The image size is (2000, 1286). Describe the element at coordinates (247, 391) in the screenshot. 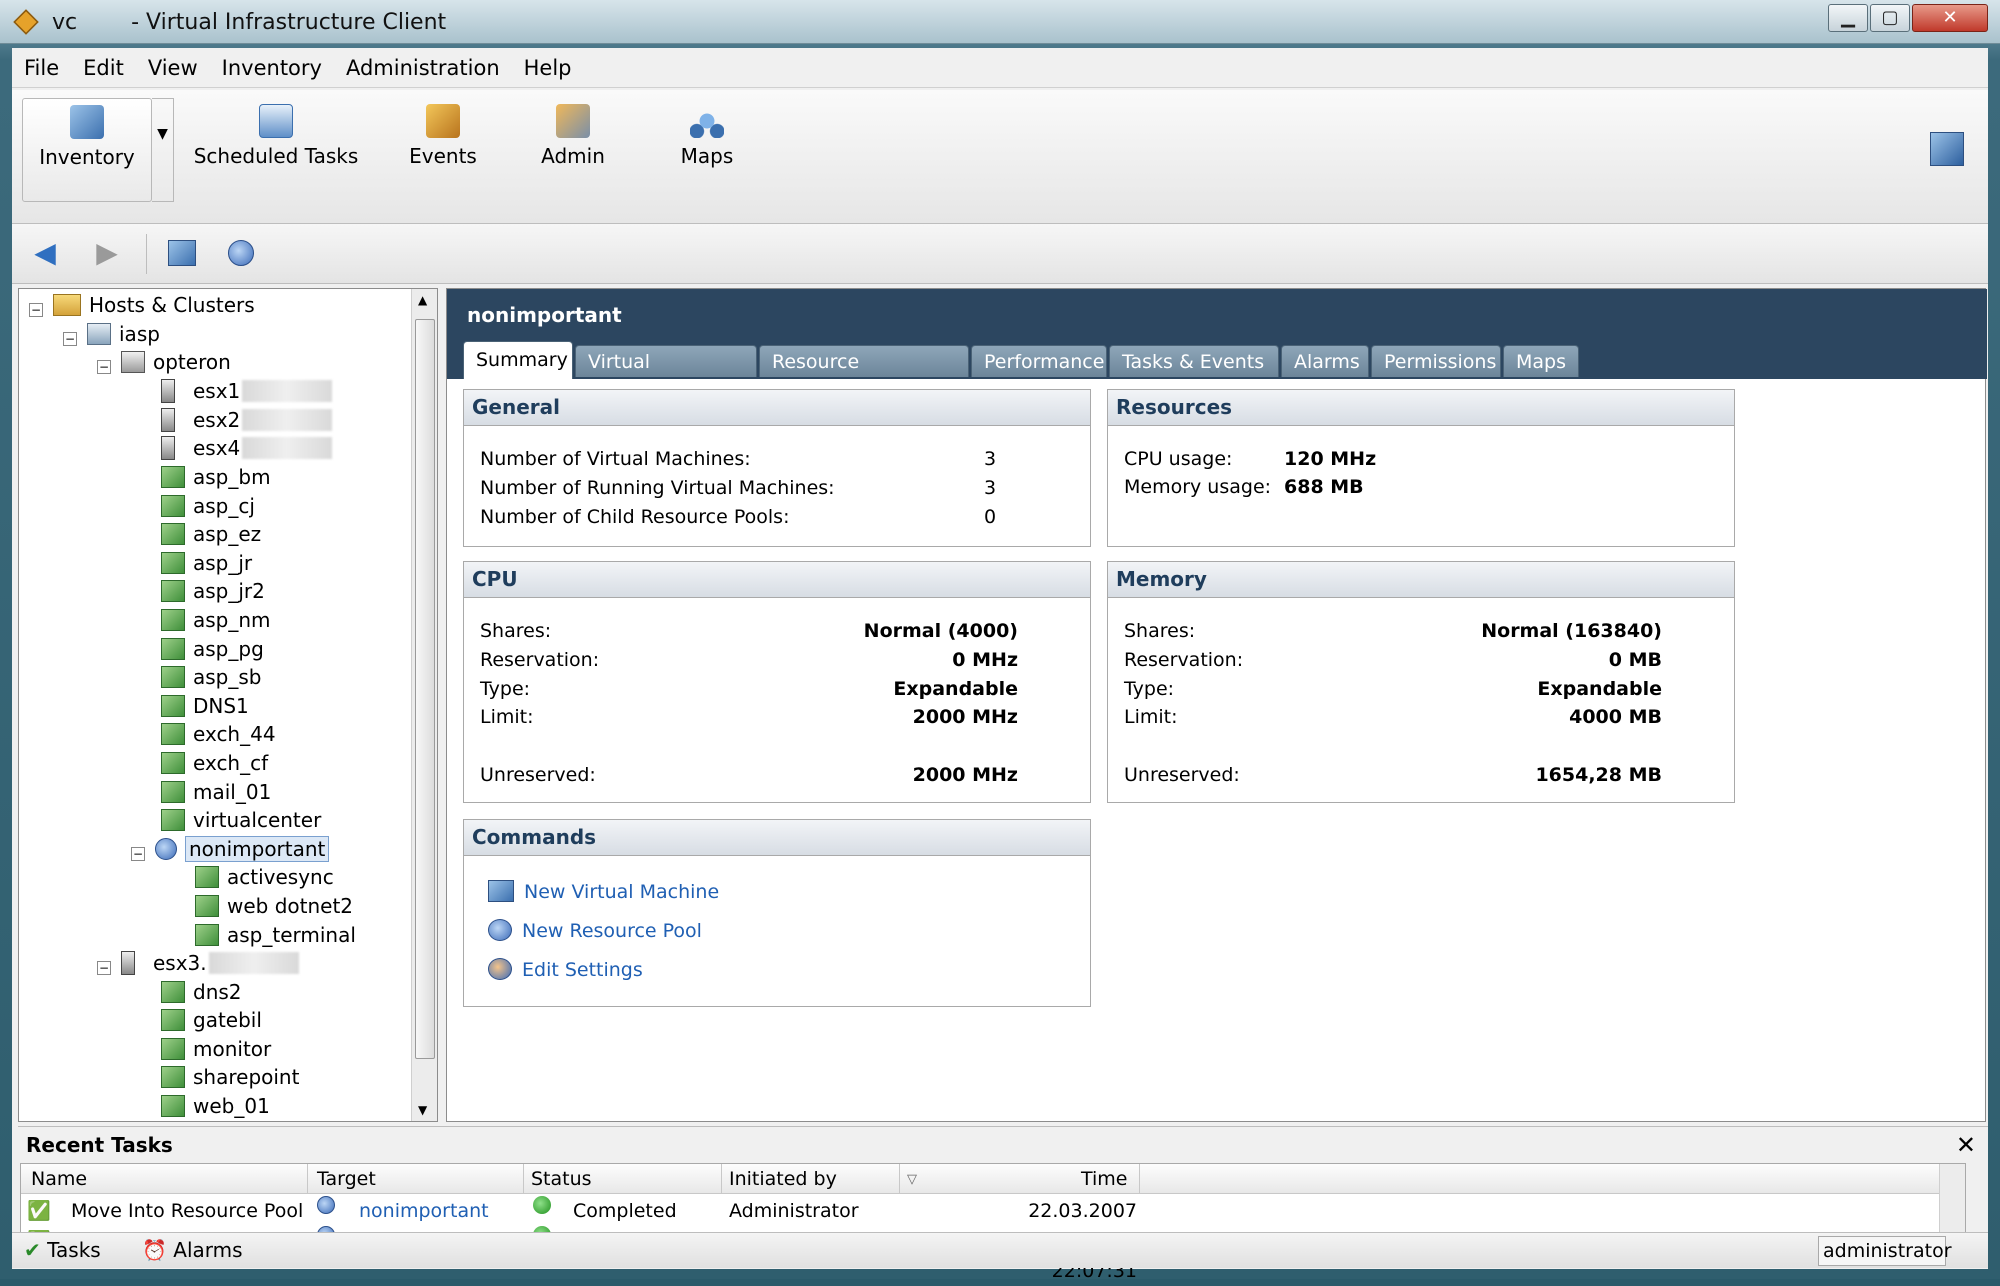

I see `tree-host: esx1` at that location.